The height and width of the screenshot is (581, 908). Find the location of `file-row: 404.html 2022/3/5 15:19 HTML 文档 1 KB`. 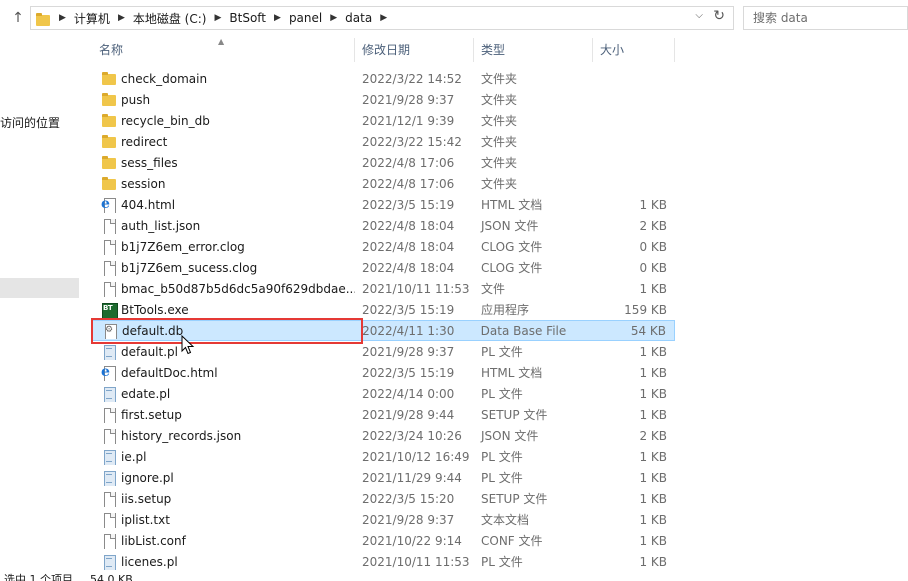

file-row: 404.html 2022/3/5 15:19 HTML 文档 1 KB is located at coordinates (383, 204).